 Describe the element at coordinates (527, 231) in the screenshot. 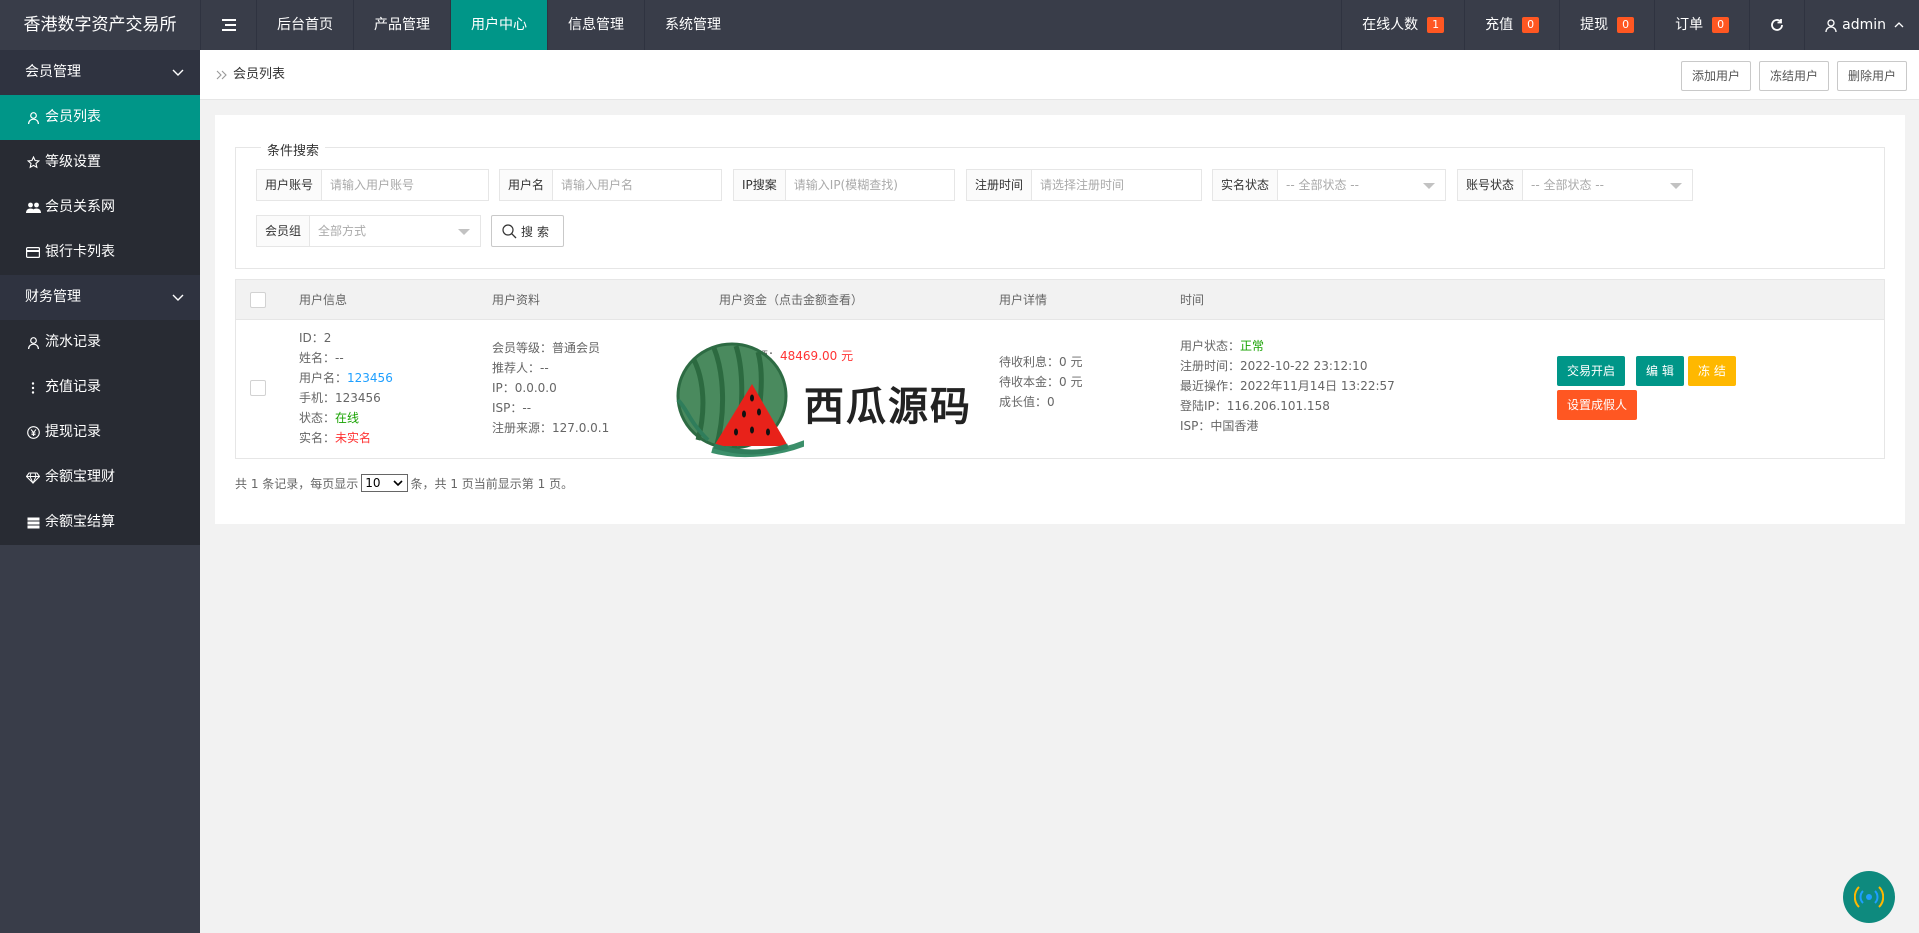

I see `search-button: 搜索` at that location.